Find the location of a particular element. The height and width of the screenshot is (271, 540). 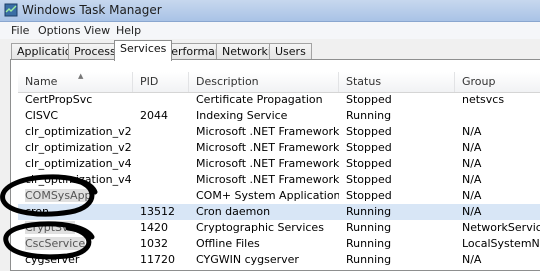

service-description: Cryptographic Services is located at coordinates (260, 227).